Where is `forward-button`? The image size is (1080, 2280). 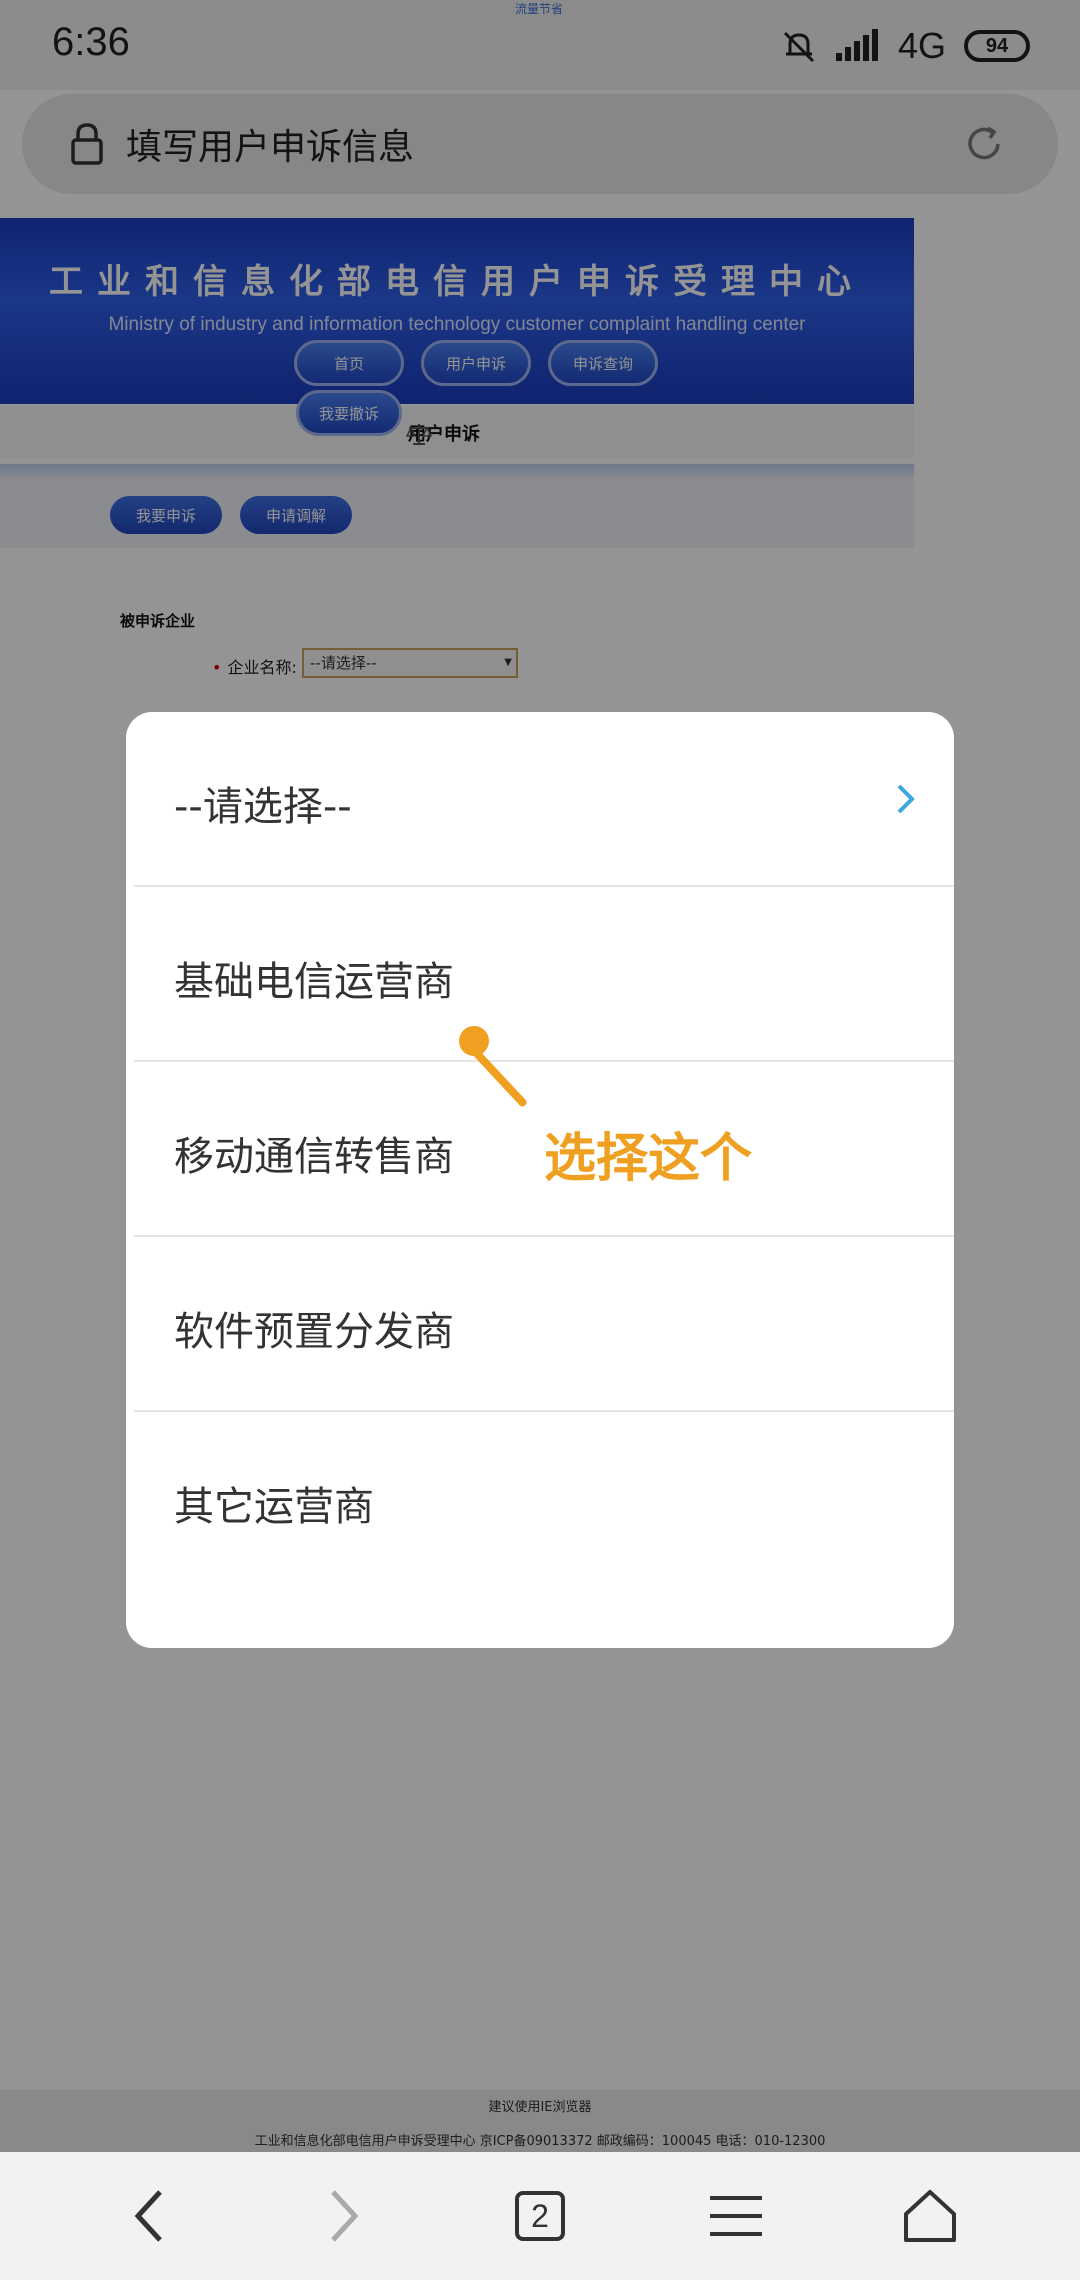
forward-button is located at coordinates (343, 2216).